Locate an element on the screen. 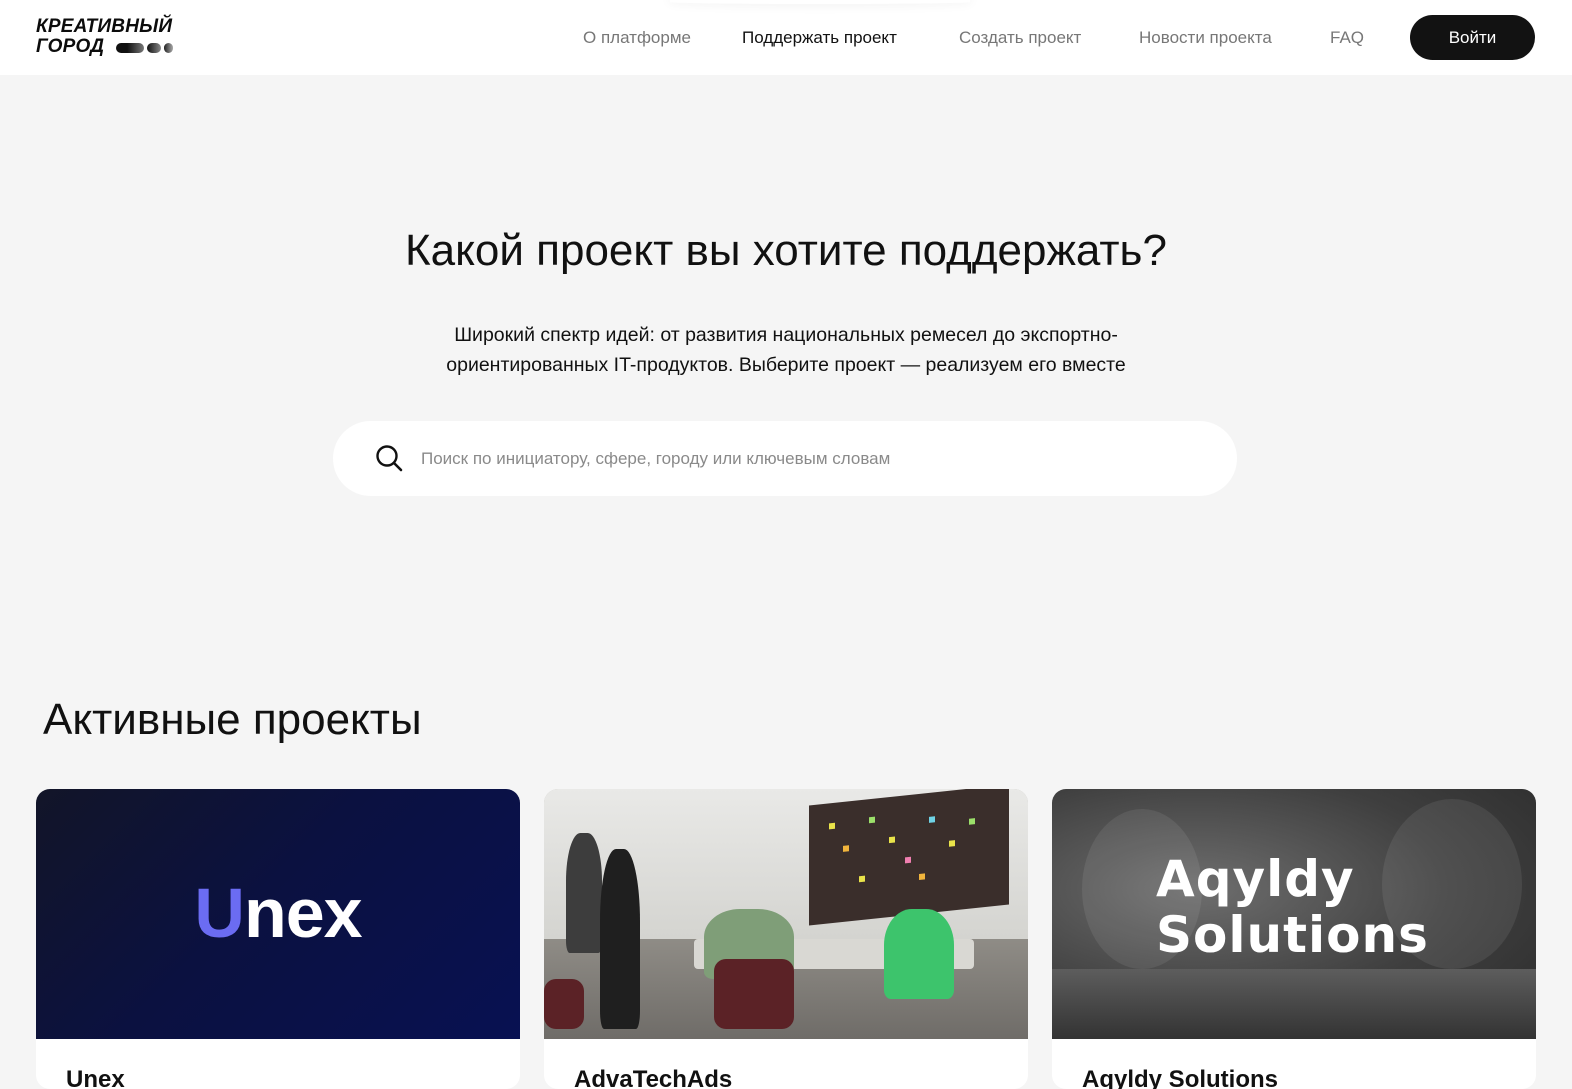 Image resolution: width=1572 pixels, height=1089 pixels. nav-project-news: Новости проекта is located at coordinates (1205, 38).